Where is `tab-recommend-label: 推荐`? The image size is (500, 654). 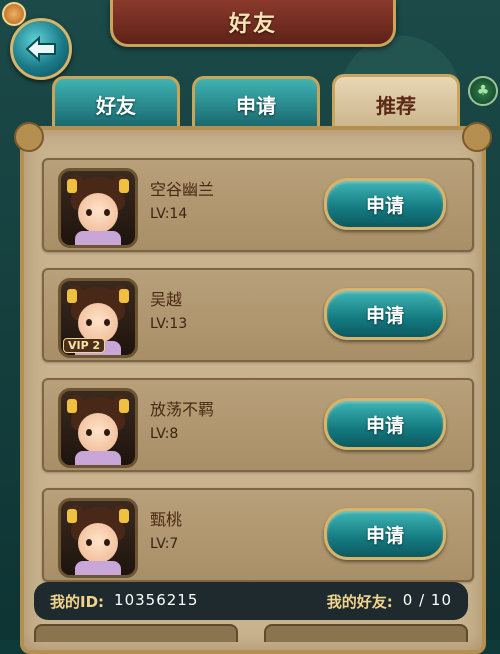 tab-recommend-label: 推荐 is located at coordinates (396, 105).